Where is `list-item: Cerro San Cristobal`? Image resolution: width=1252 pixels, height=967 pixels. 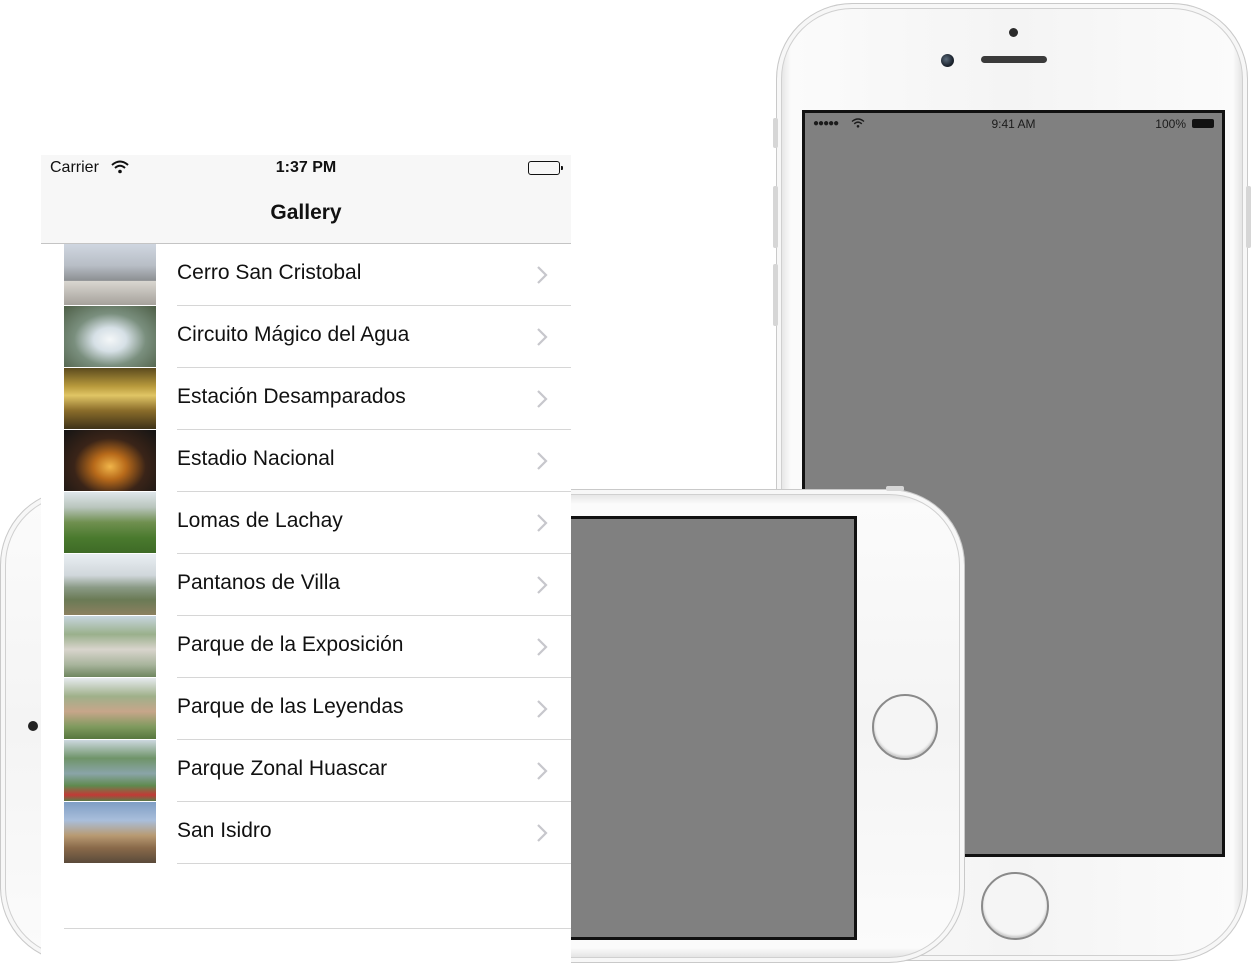
list-item: Cerro San Cristobal is located at coordinates (306, 275).